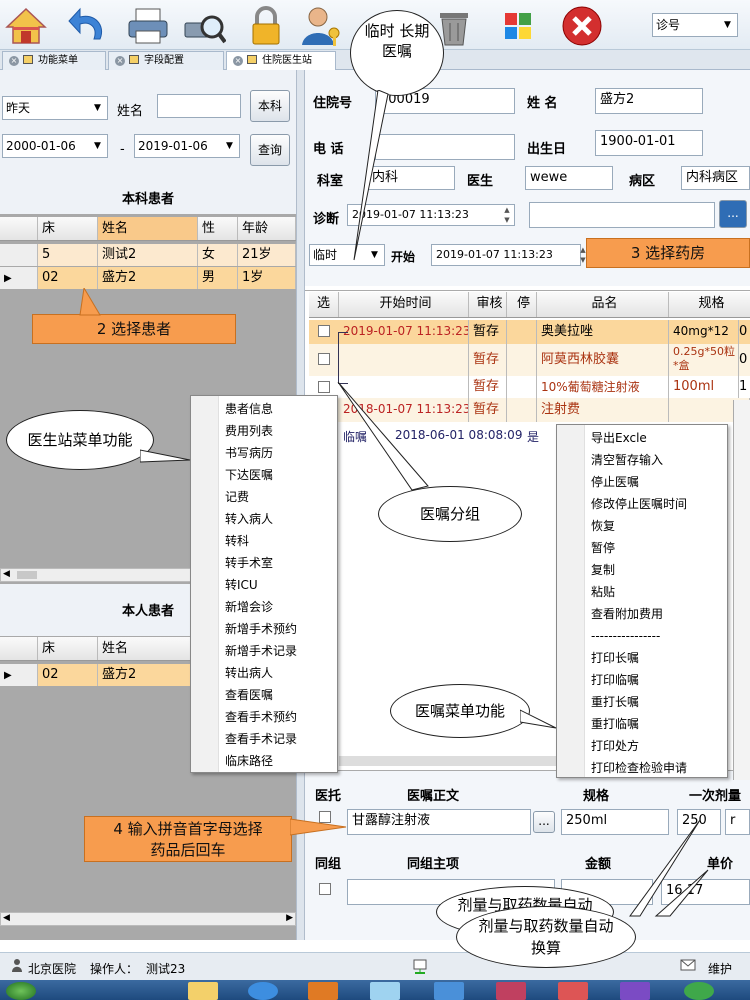 The height and width of the screenshot is (1000, 750). What do you see at coordinates (324, 304) in the screenshot?
I see `column-header: 选` at bounding box center [324, 304].